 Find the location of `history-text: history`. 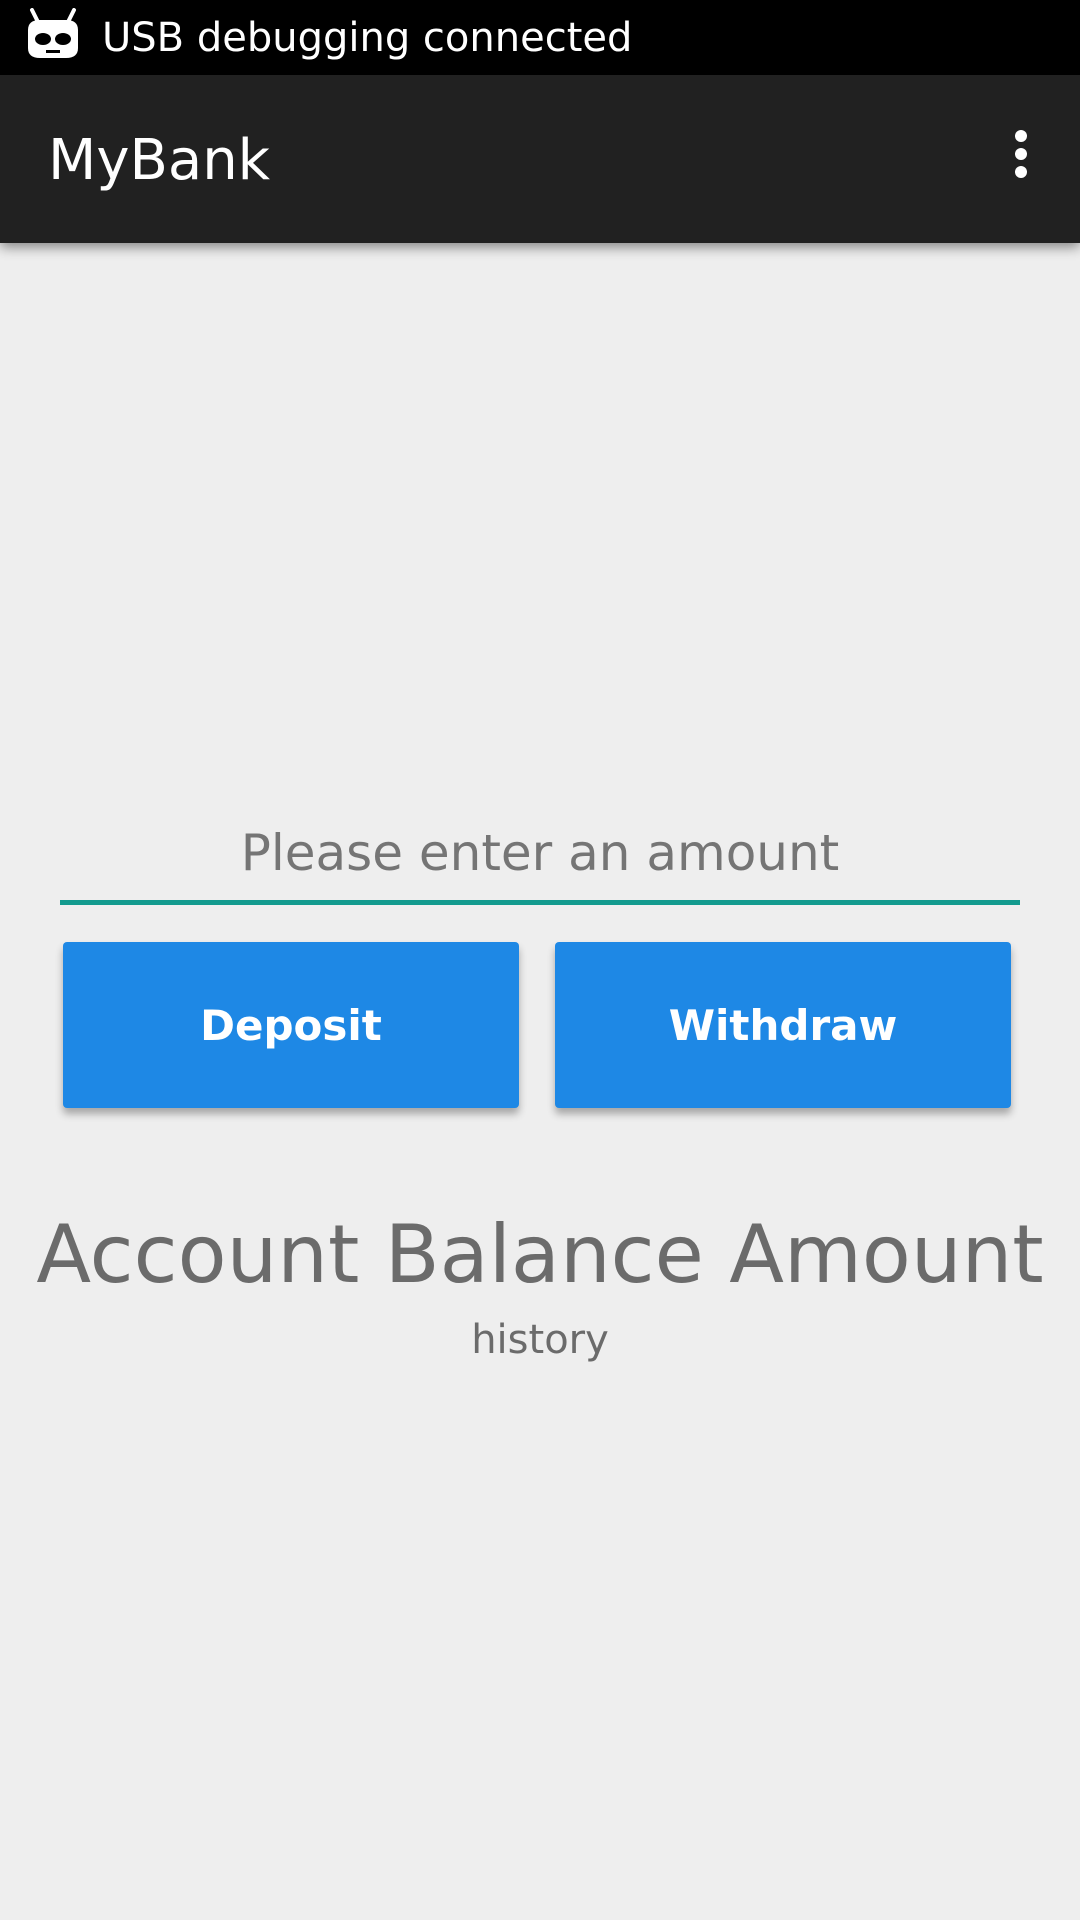

history-text: history is located at coordinates (540, 1340).